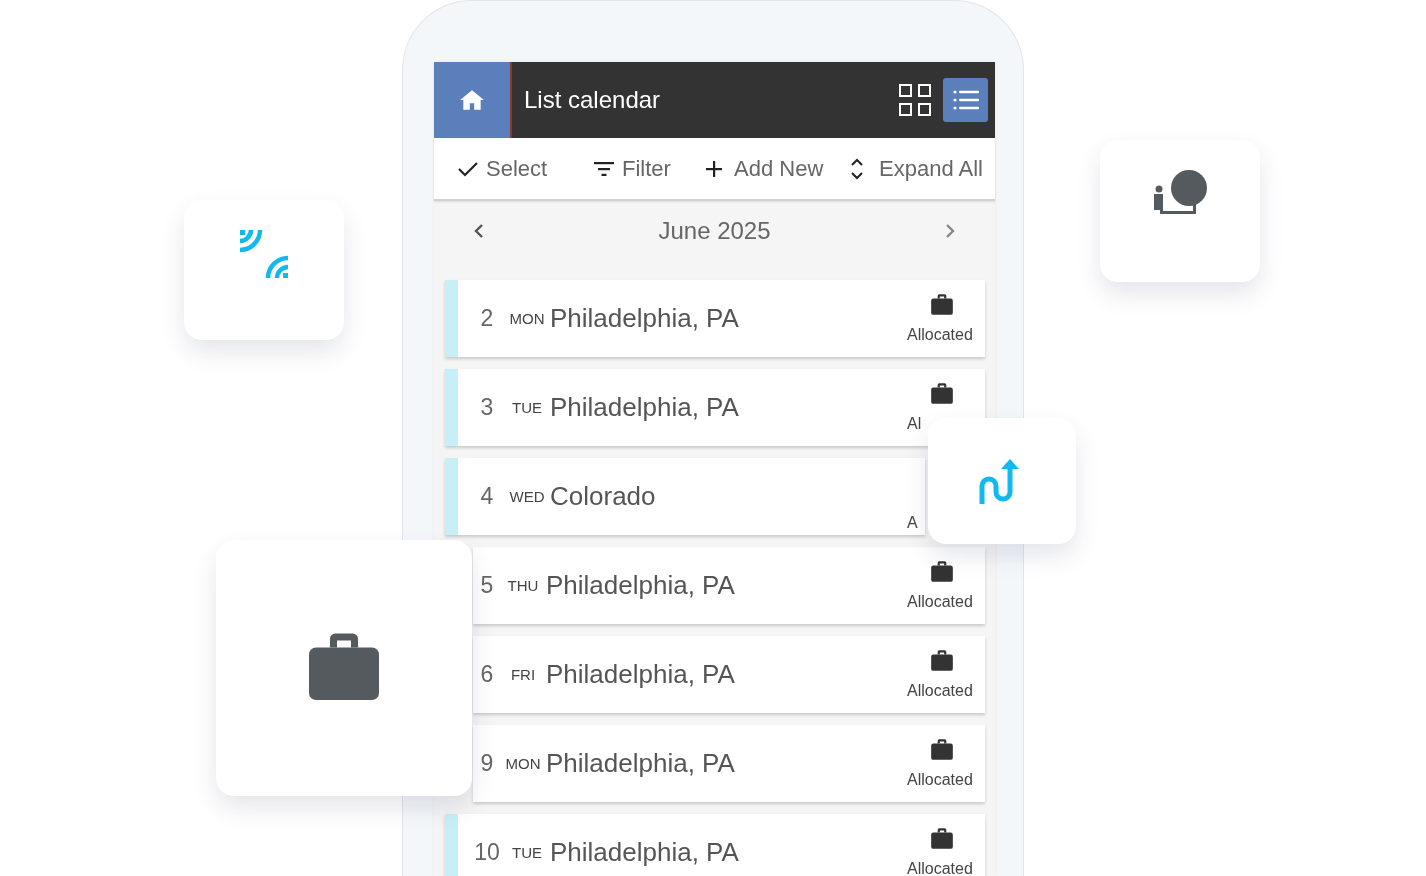 This screenshot has height=876, width=1426. What do you see at coordinates (487, 318) in the screenshot?
I see `day-number: 2` at bounding box center [487, 318].